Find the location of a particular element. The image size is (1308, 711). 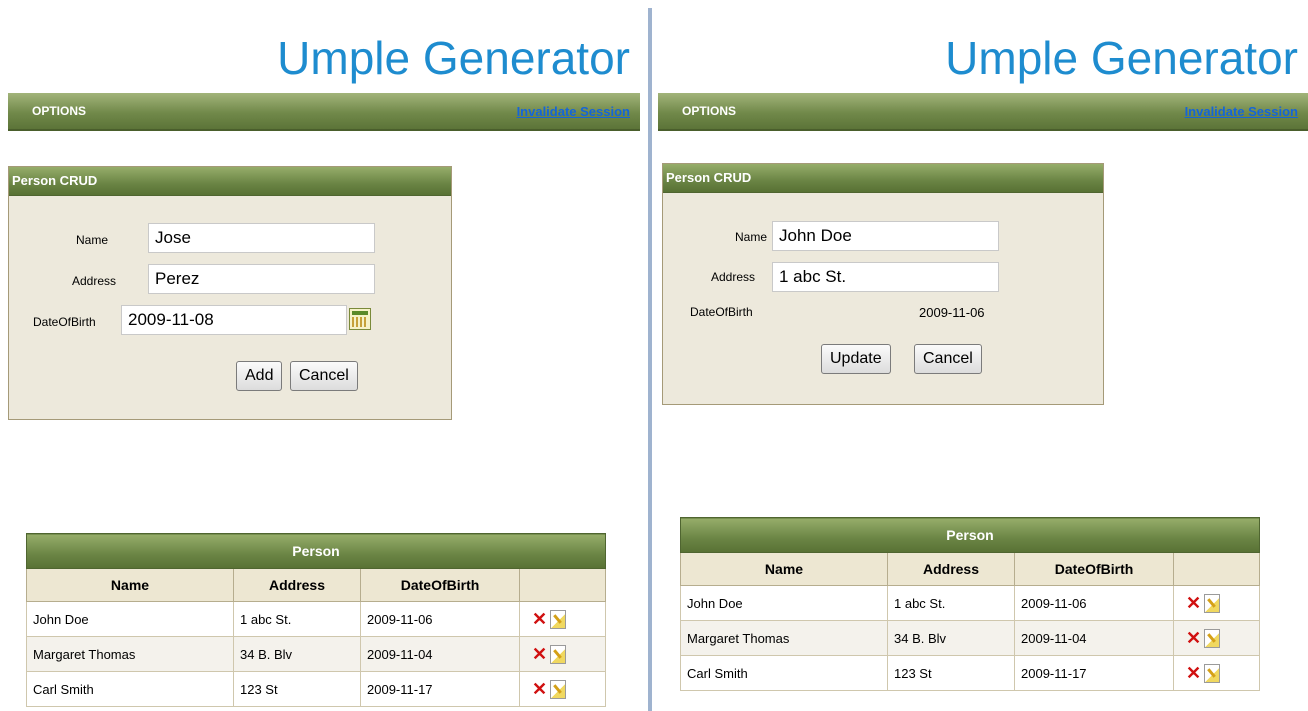

calendar-icon is located at coordinates (360, 319).